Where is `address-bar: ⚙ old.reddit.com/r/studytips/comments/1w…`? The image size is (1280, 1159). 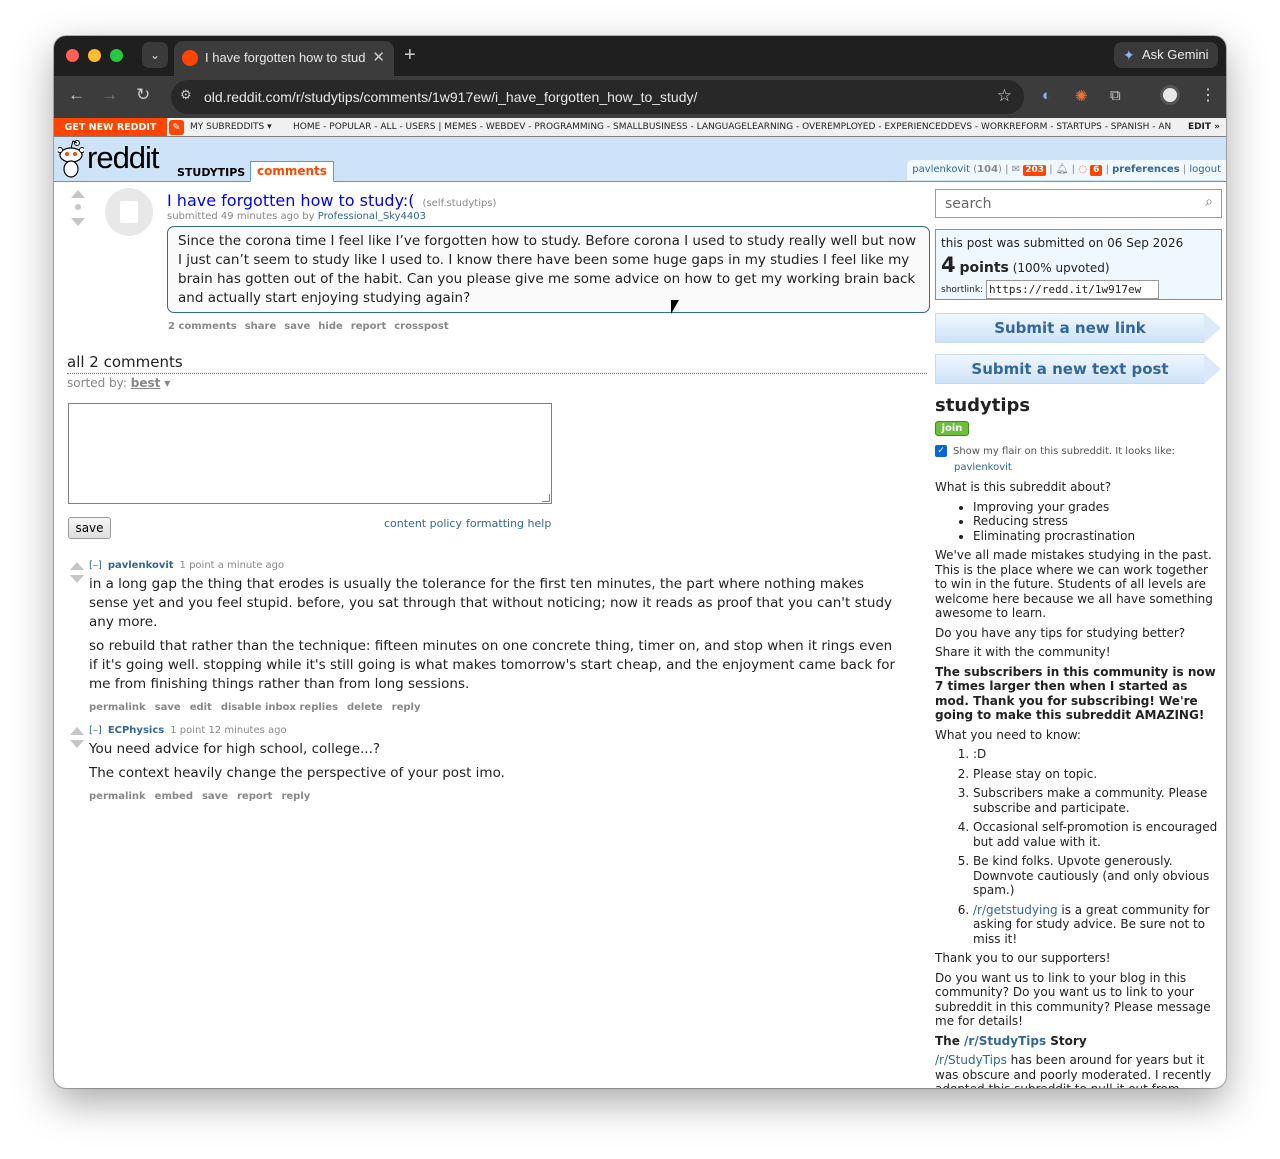
address-bar: ⚙ old.reddit.com/r/studytips/comments/1w… is located at coordinates (597, 97).